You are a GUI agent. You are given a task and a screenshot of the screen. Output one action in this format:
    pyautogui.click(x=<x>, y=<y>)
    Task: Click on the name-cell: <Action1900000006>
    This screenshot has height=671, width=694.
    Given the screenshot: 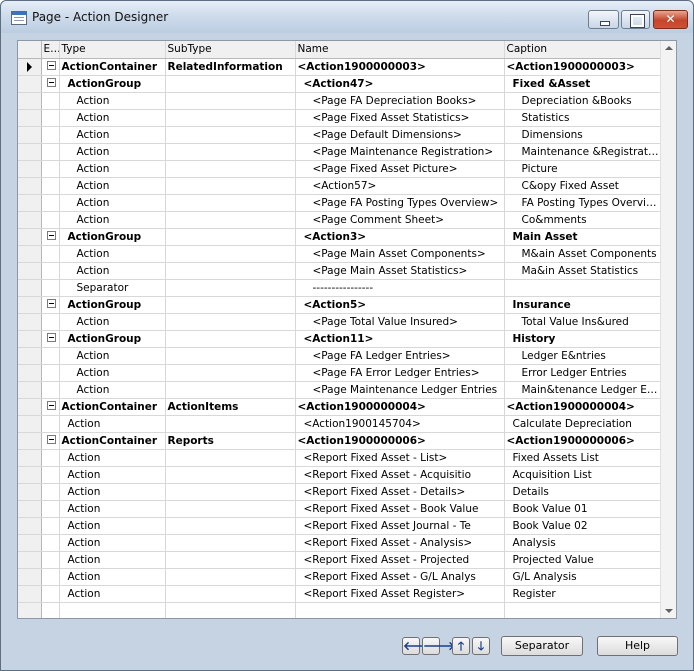 What is the action you would take?
    pyautogui.click(x=400, y=441)
    